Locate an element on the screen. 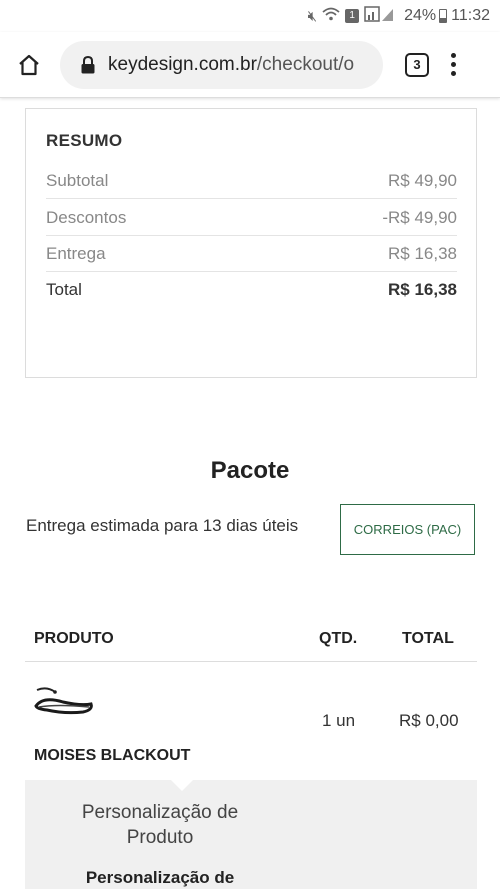  url-text: keydesign.com.br/checkout/o is located at coordinates (231, 65).